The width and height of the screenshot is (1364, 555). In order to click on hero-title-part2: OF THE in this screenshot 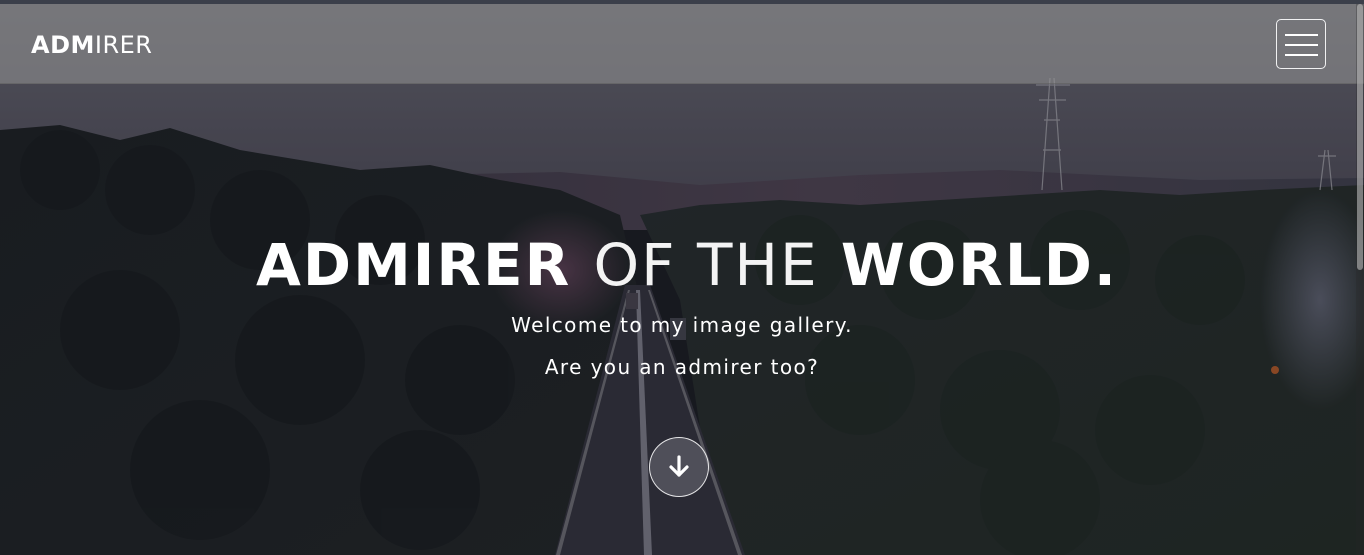, I will do `click(706, 265)`.